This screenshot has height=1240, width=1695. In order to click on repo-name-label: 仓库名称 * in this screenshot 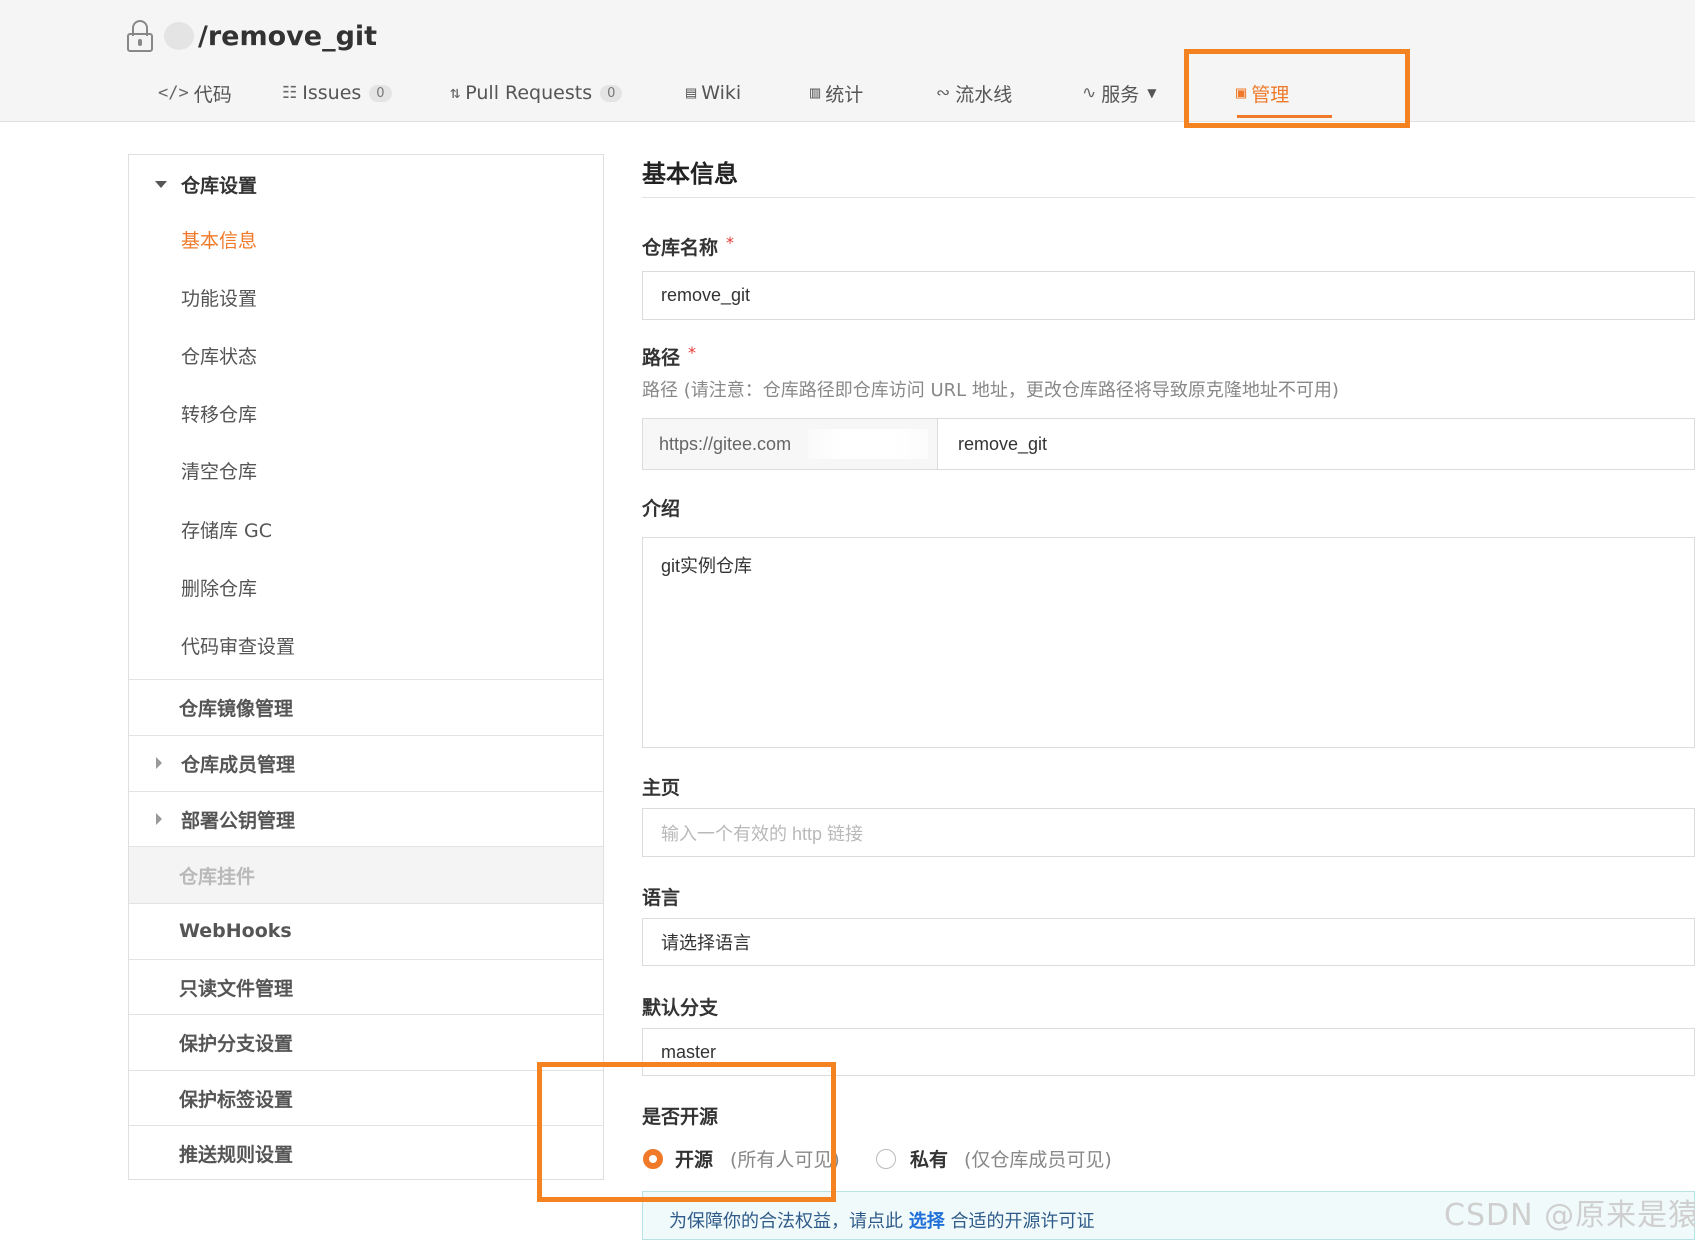, I will do `click(688, 246)`.